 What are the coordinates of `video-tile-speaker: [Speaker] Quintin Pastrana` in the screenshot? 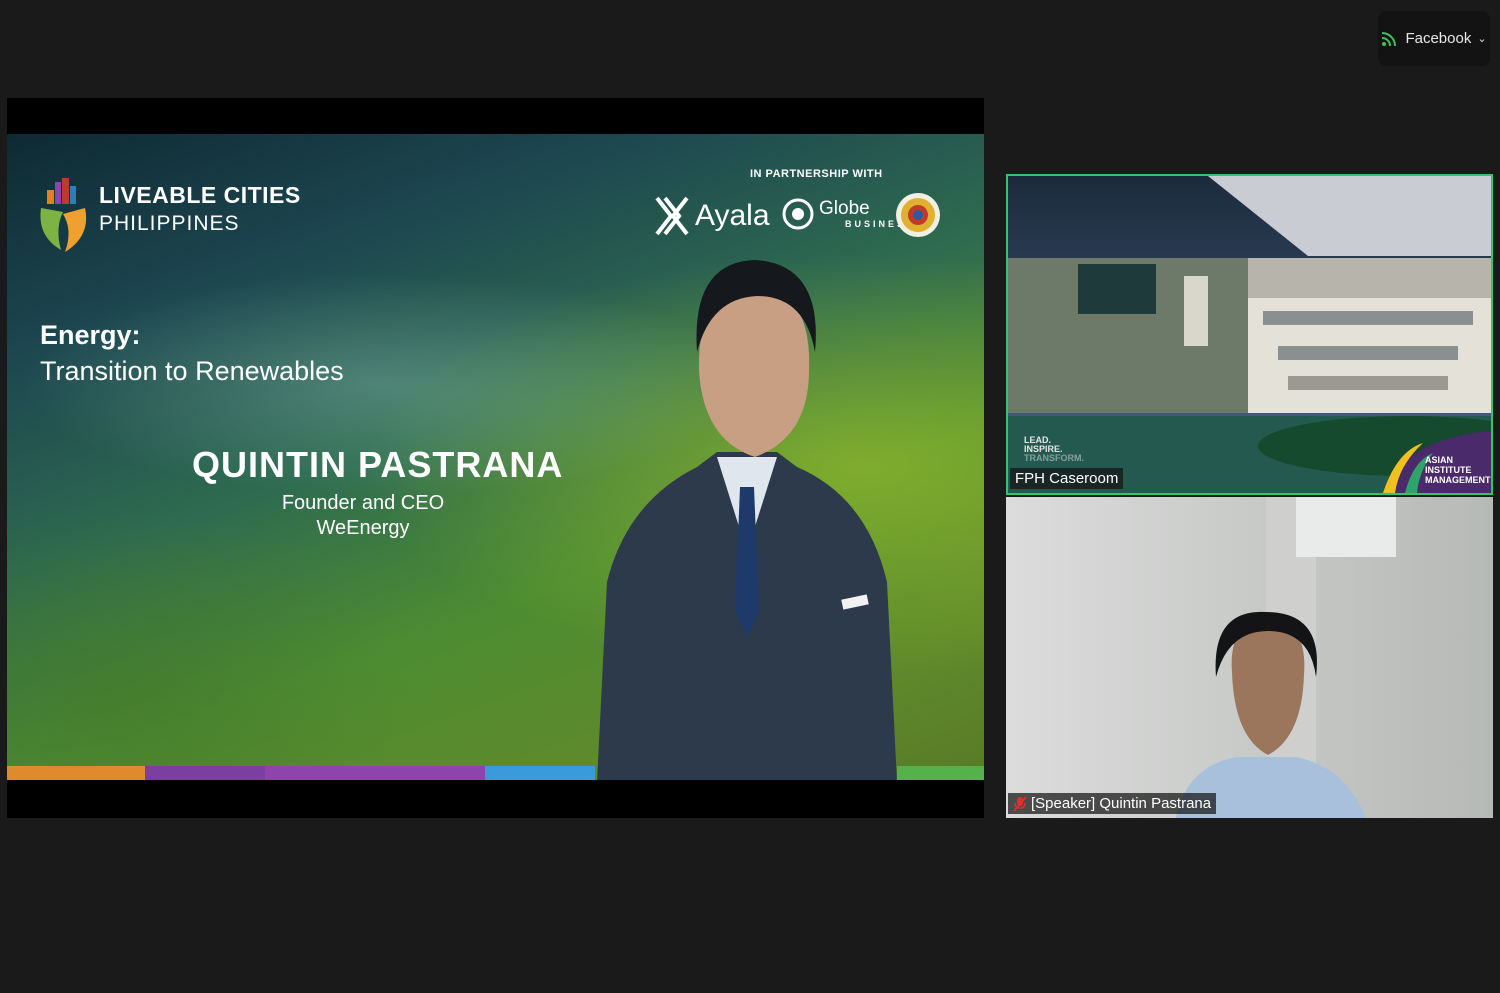 It's located at (1249, 657).